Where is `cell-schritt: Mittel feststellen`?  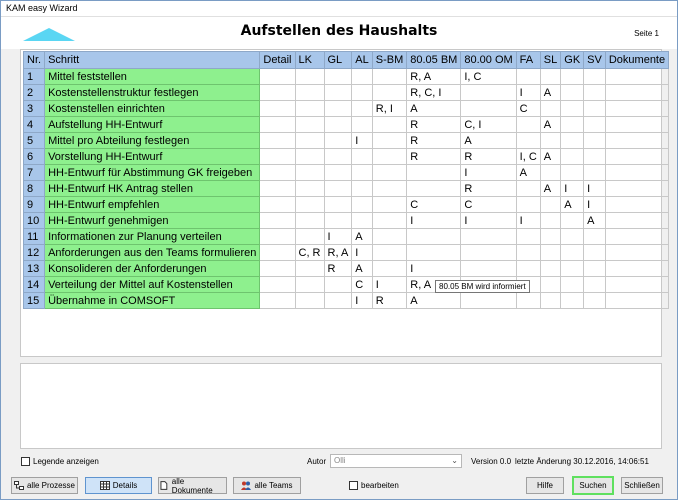 cell-schritt: Mittel feststellen is located at coordinates (152, 76).